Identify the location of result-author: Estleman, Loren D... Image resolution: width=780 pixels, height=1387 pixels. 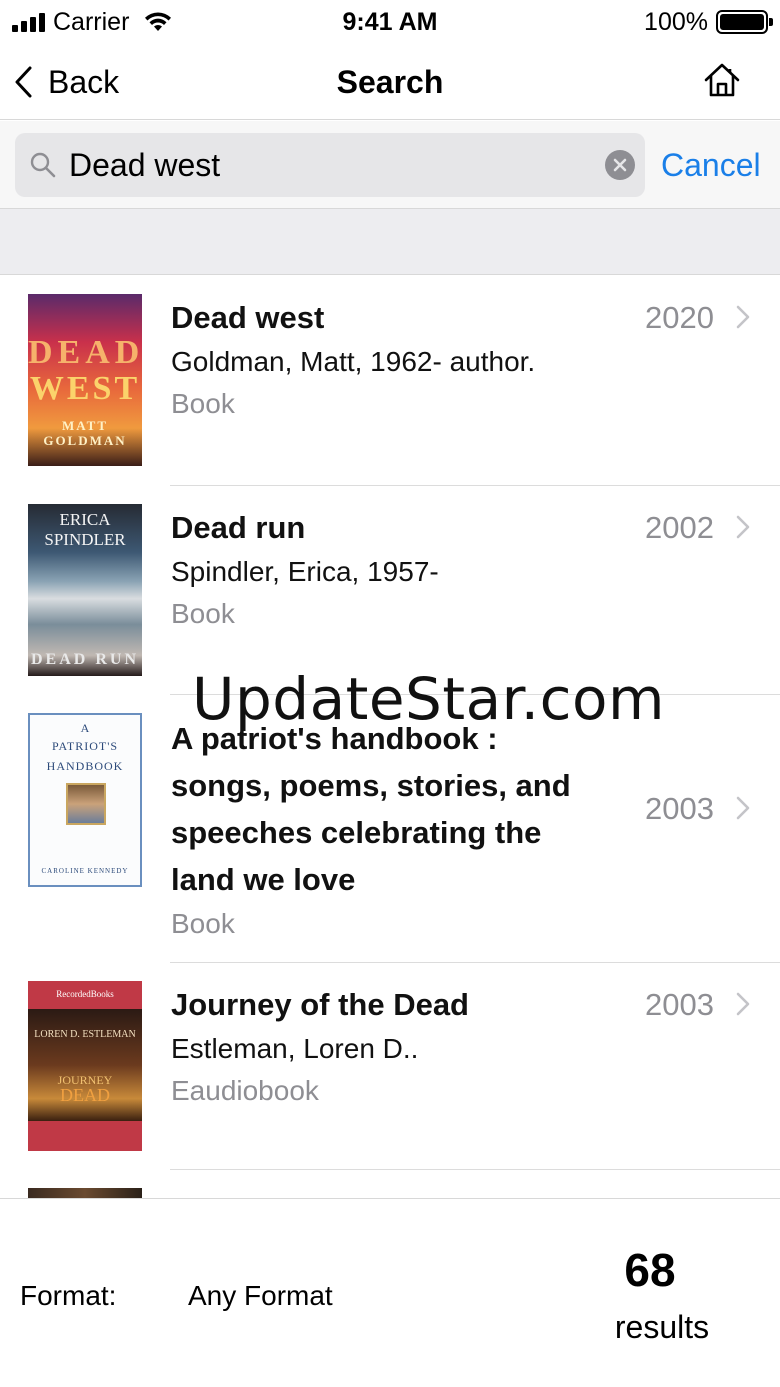
(295, 1048).